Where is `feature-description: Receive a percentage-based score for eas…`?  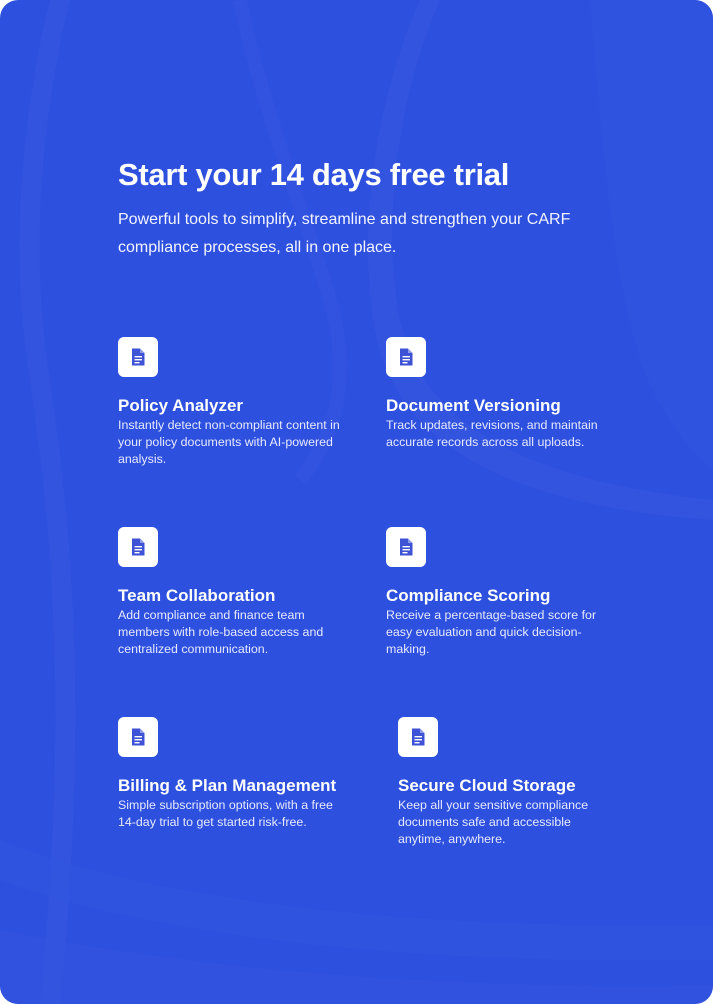
feature-description: Receive a percentage-based score for eas… is located at coordinates (491, 632).